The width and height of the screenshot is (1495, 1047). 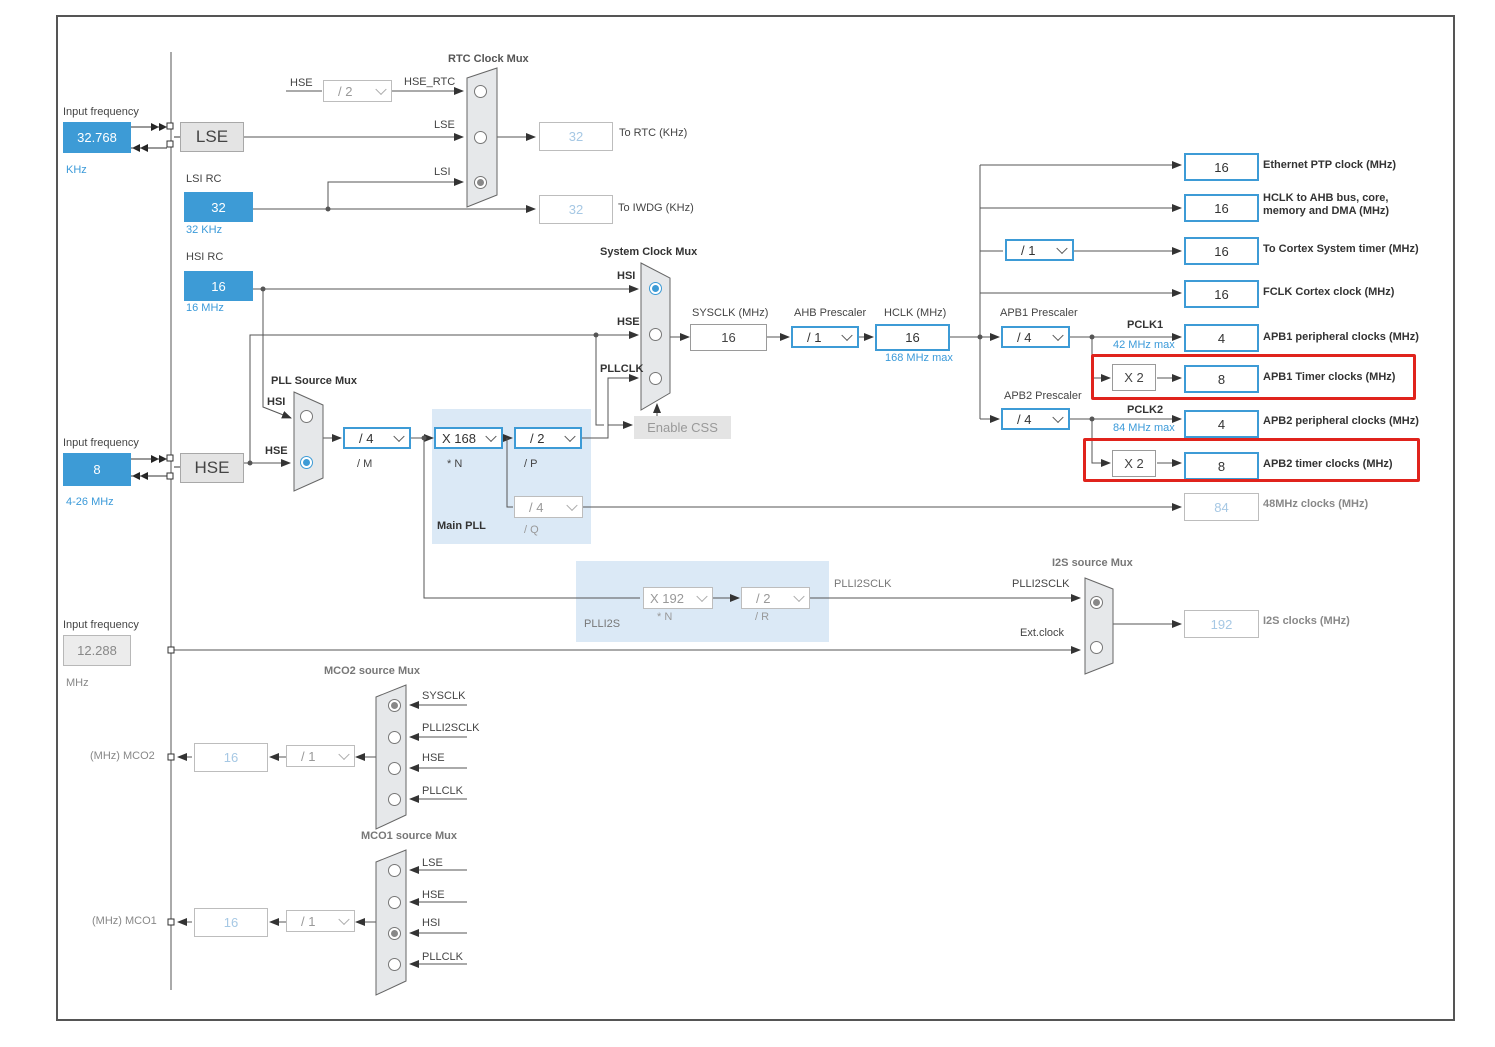 I want to click on mco2-mux-sysclk-radio, so click(x=394, y=705).